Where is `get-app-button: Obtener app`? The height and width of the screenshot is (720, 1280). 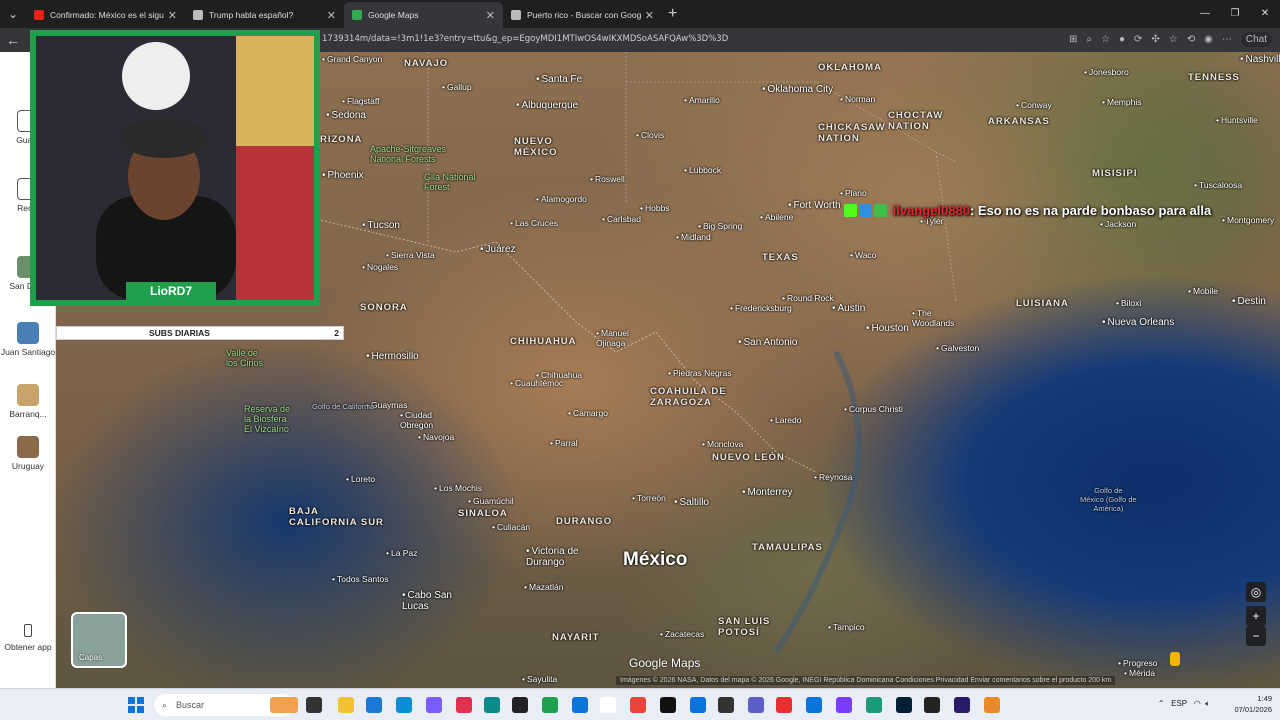 get-app-button: Obtener app is located at coordinates (28, 638).